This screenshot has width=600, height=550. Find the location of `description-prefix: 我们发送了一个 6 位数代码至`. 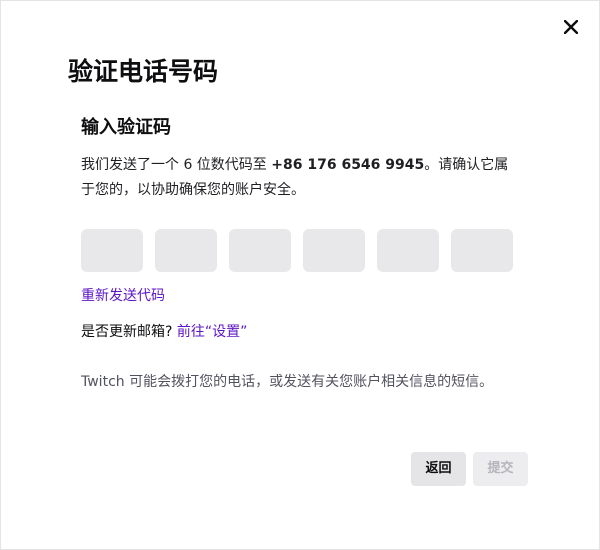

description-prefix: 我们发送了一个 6 位数代码至 is located at coordinates (176, 165).